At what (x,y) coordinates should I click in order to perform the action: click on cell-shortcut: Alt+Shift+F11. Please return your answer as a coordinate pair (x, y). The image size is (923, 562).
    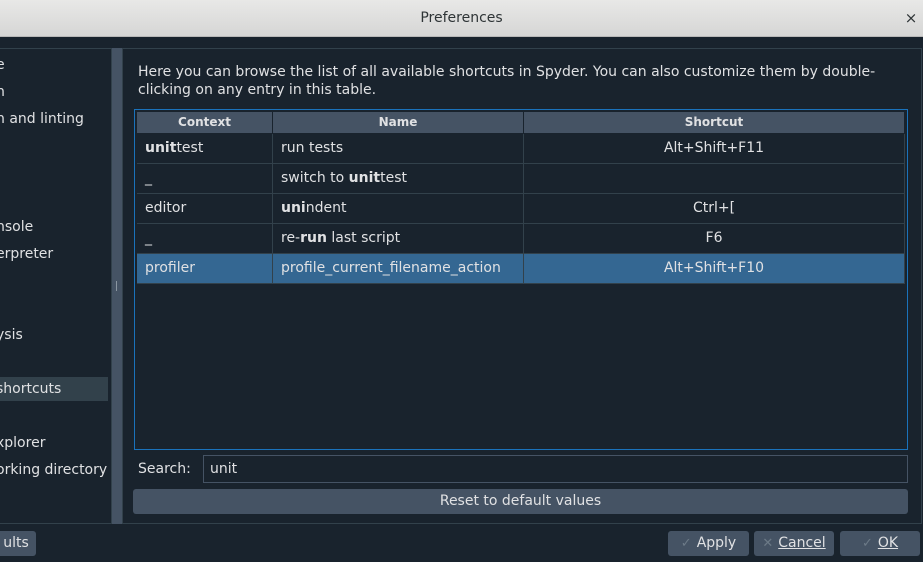
    Looking at the image, I should click on (714, 148).